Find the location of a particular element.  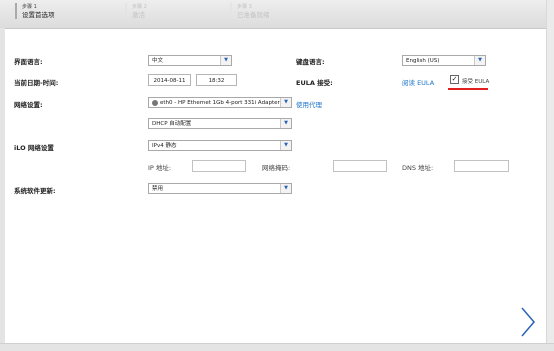

checkbox-checked-icon: ✓ is located at coordinates (454, 79).